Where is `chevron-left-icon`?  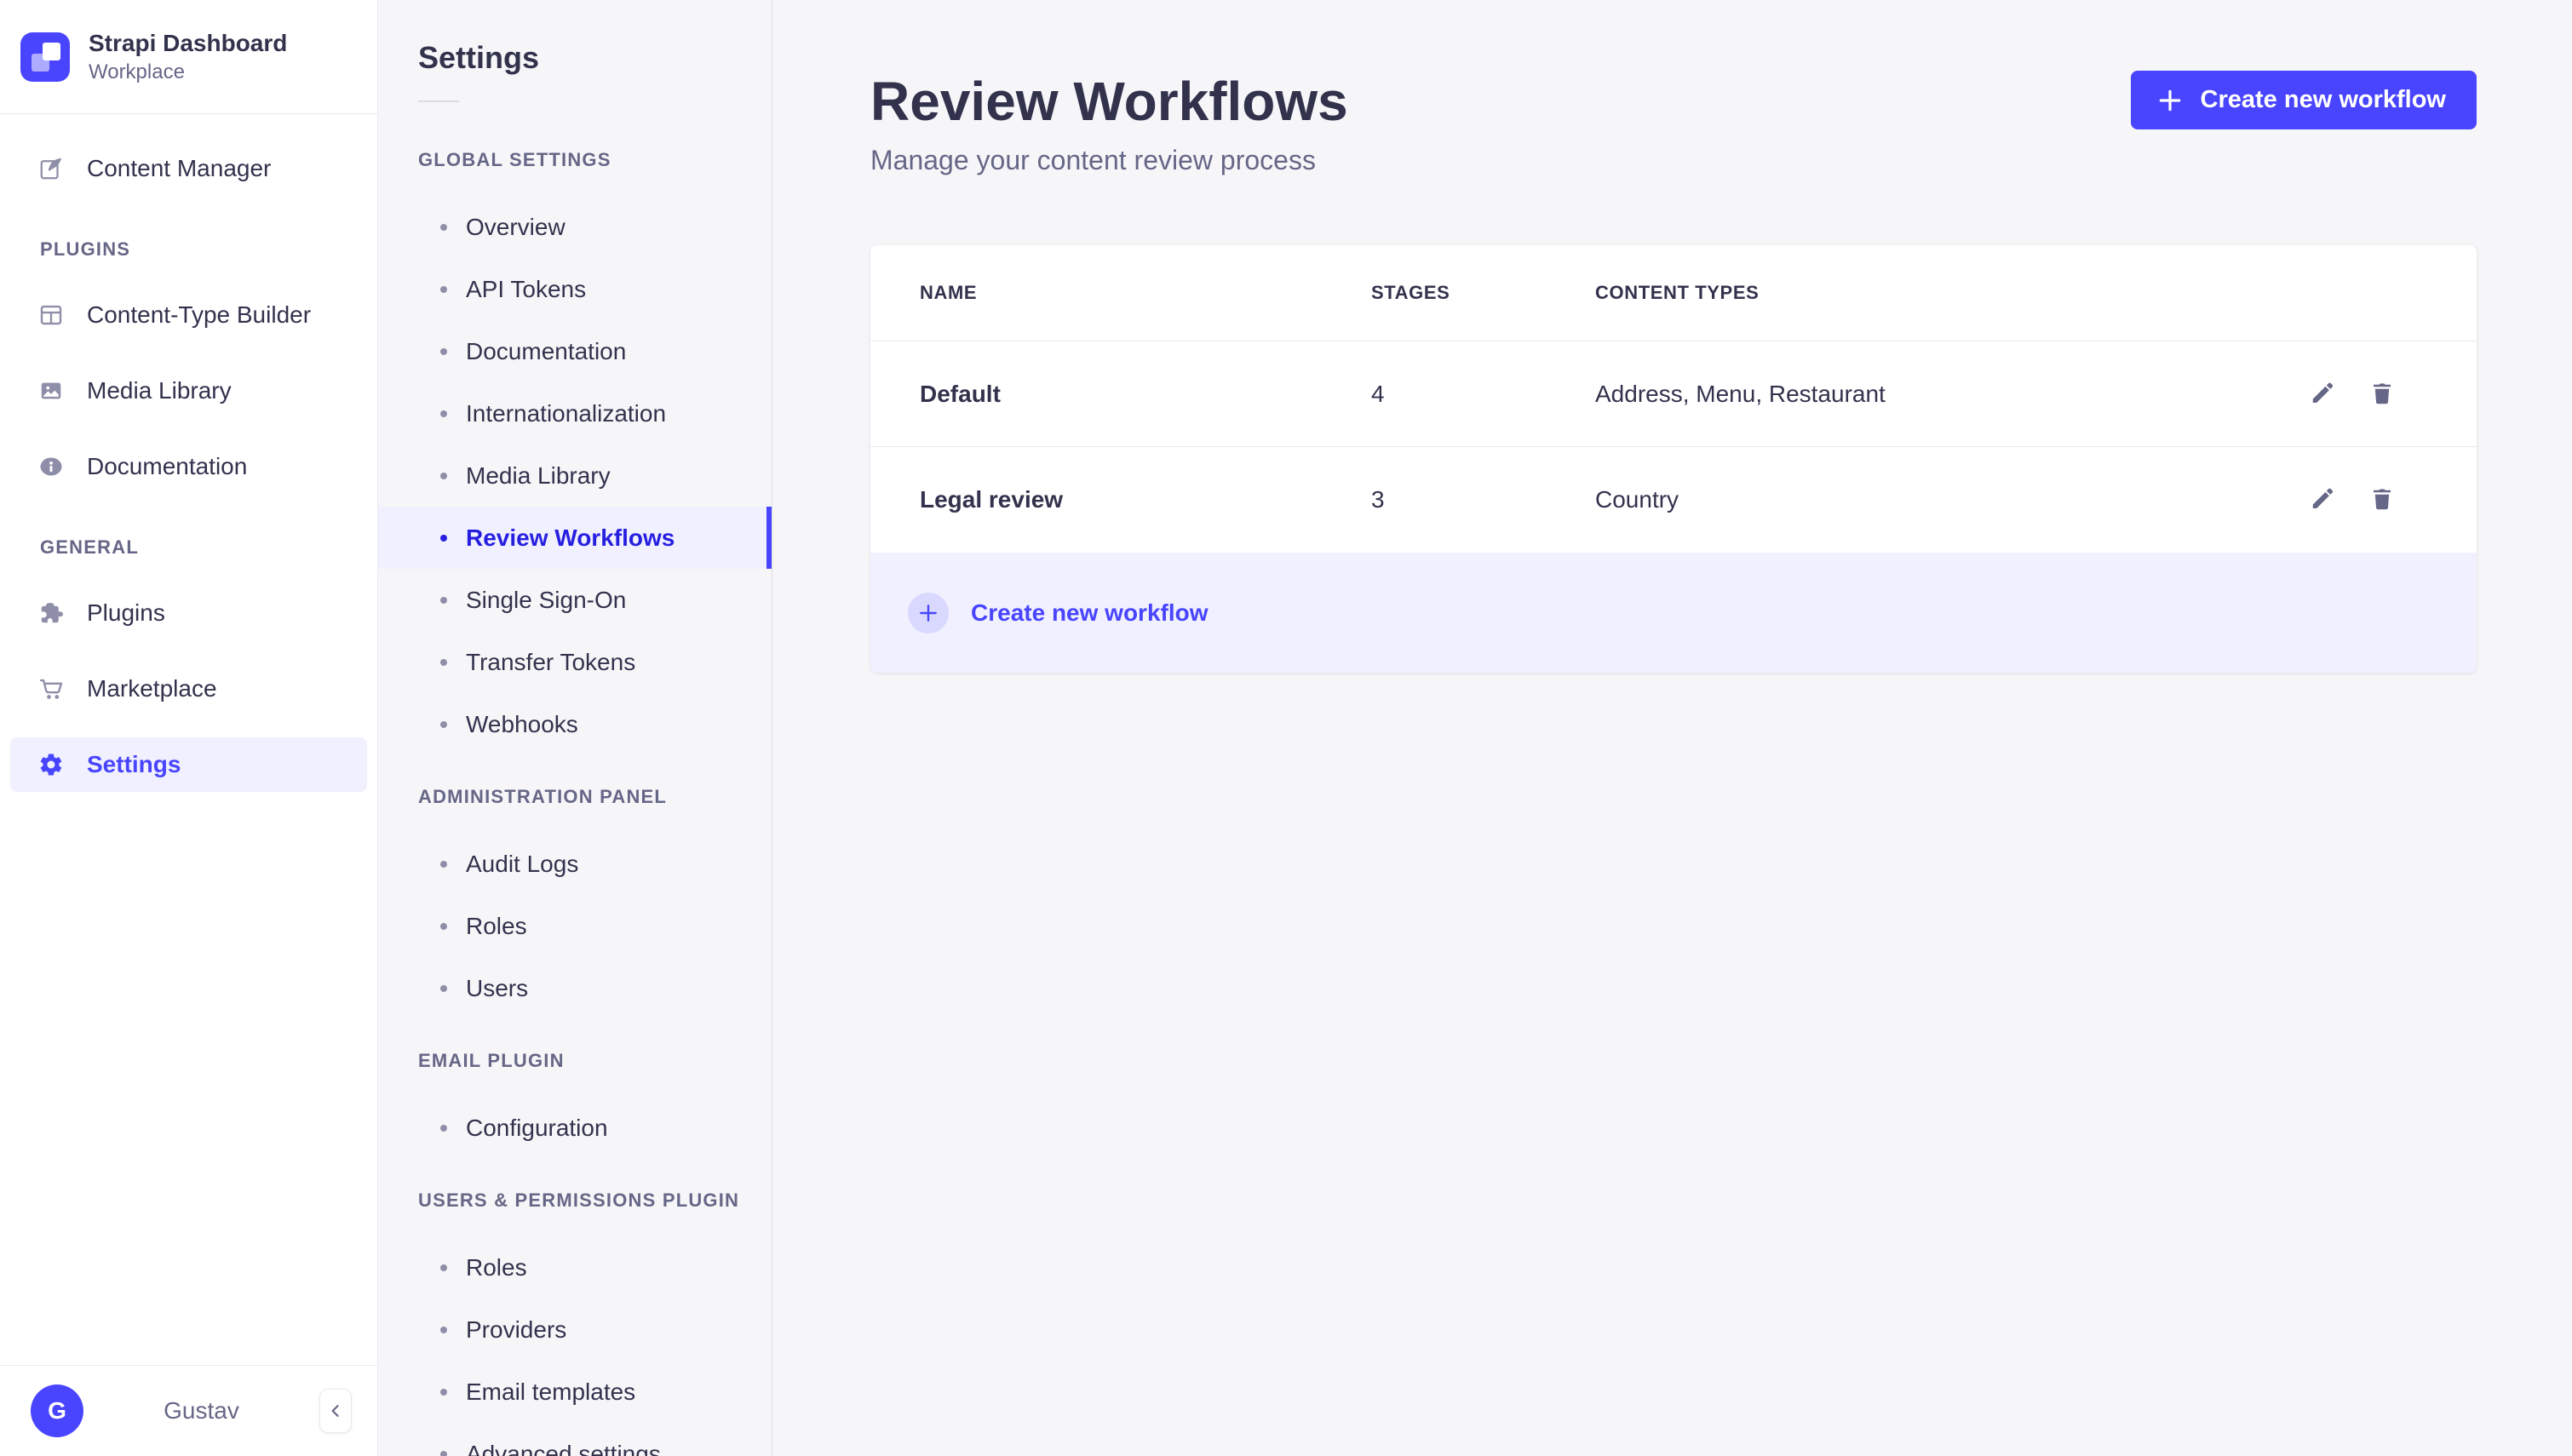
chevron-left-icon is located at coordinates (336, 1410).